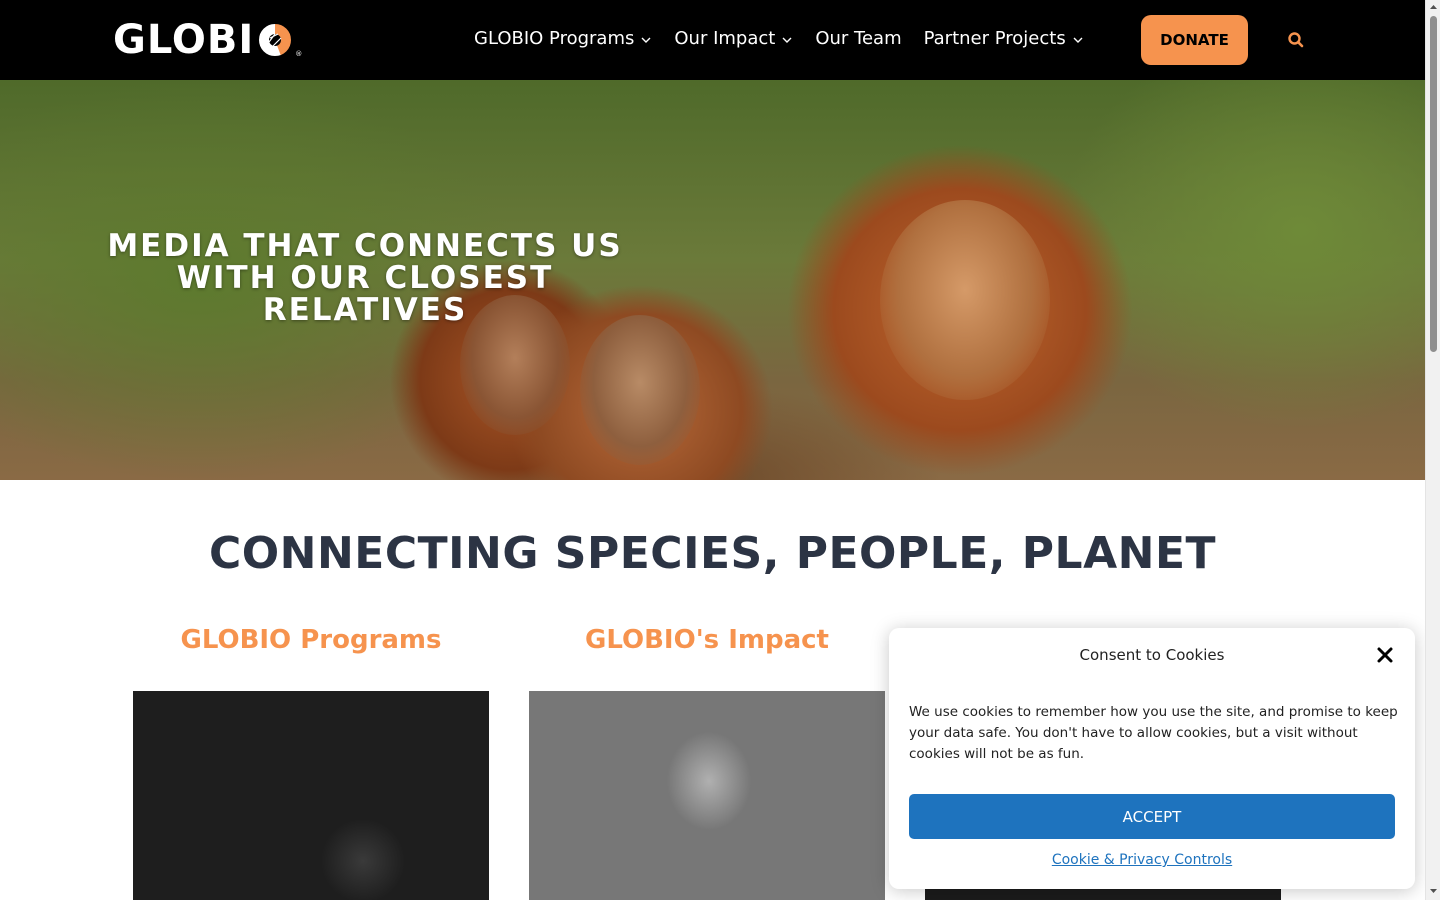 The width and height of the screenshot is (1440, 900). What do you see at coordinates (275, 40) in the screenshot?
I see `aperture-logo-icon` at bounding box center [275, 40].